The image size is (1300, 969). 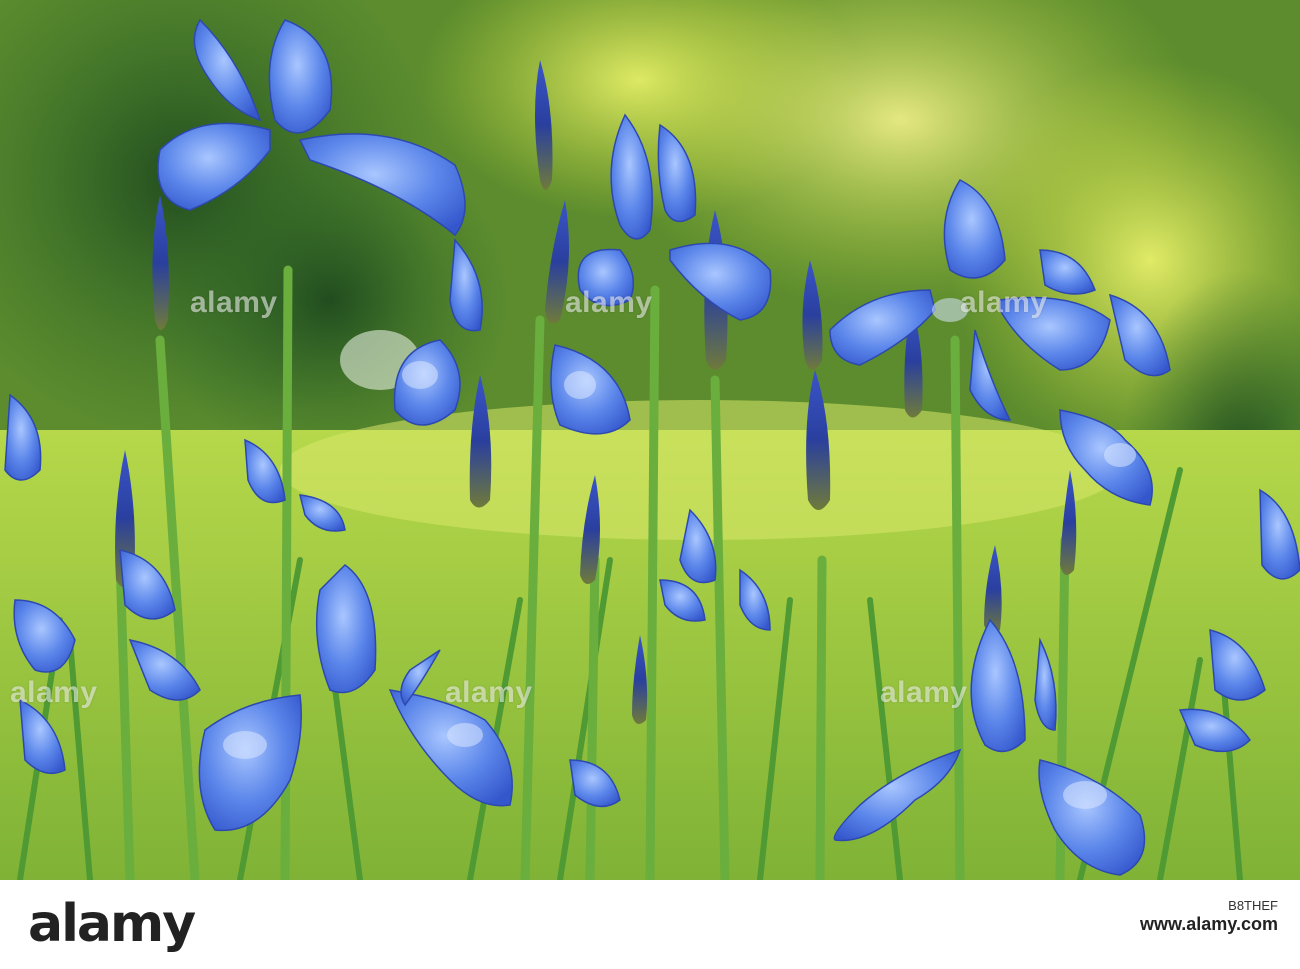 I want to click on brand-name: alamy, so click(x=112, y=924).